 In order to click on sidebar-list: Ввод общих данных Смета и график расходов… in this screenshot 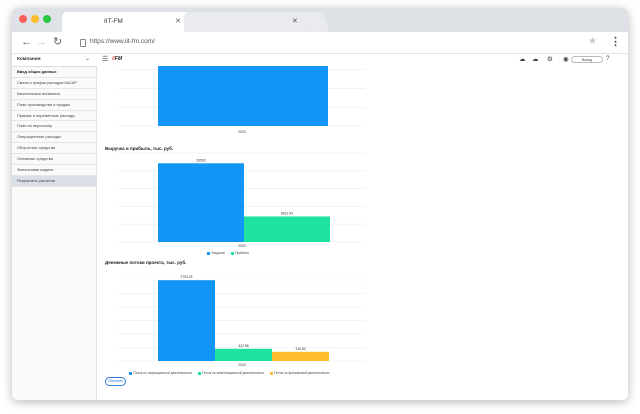, I will do `click(54, 127)`.